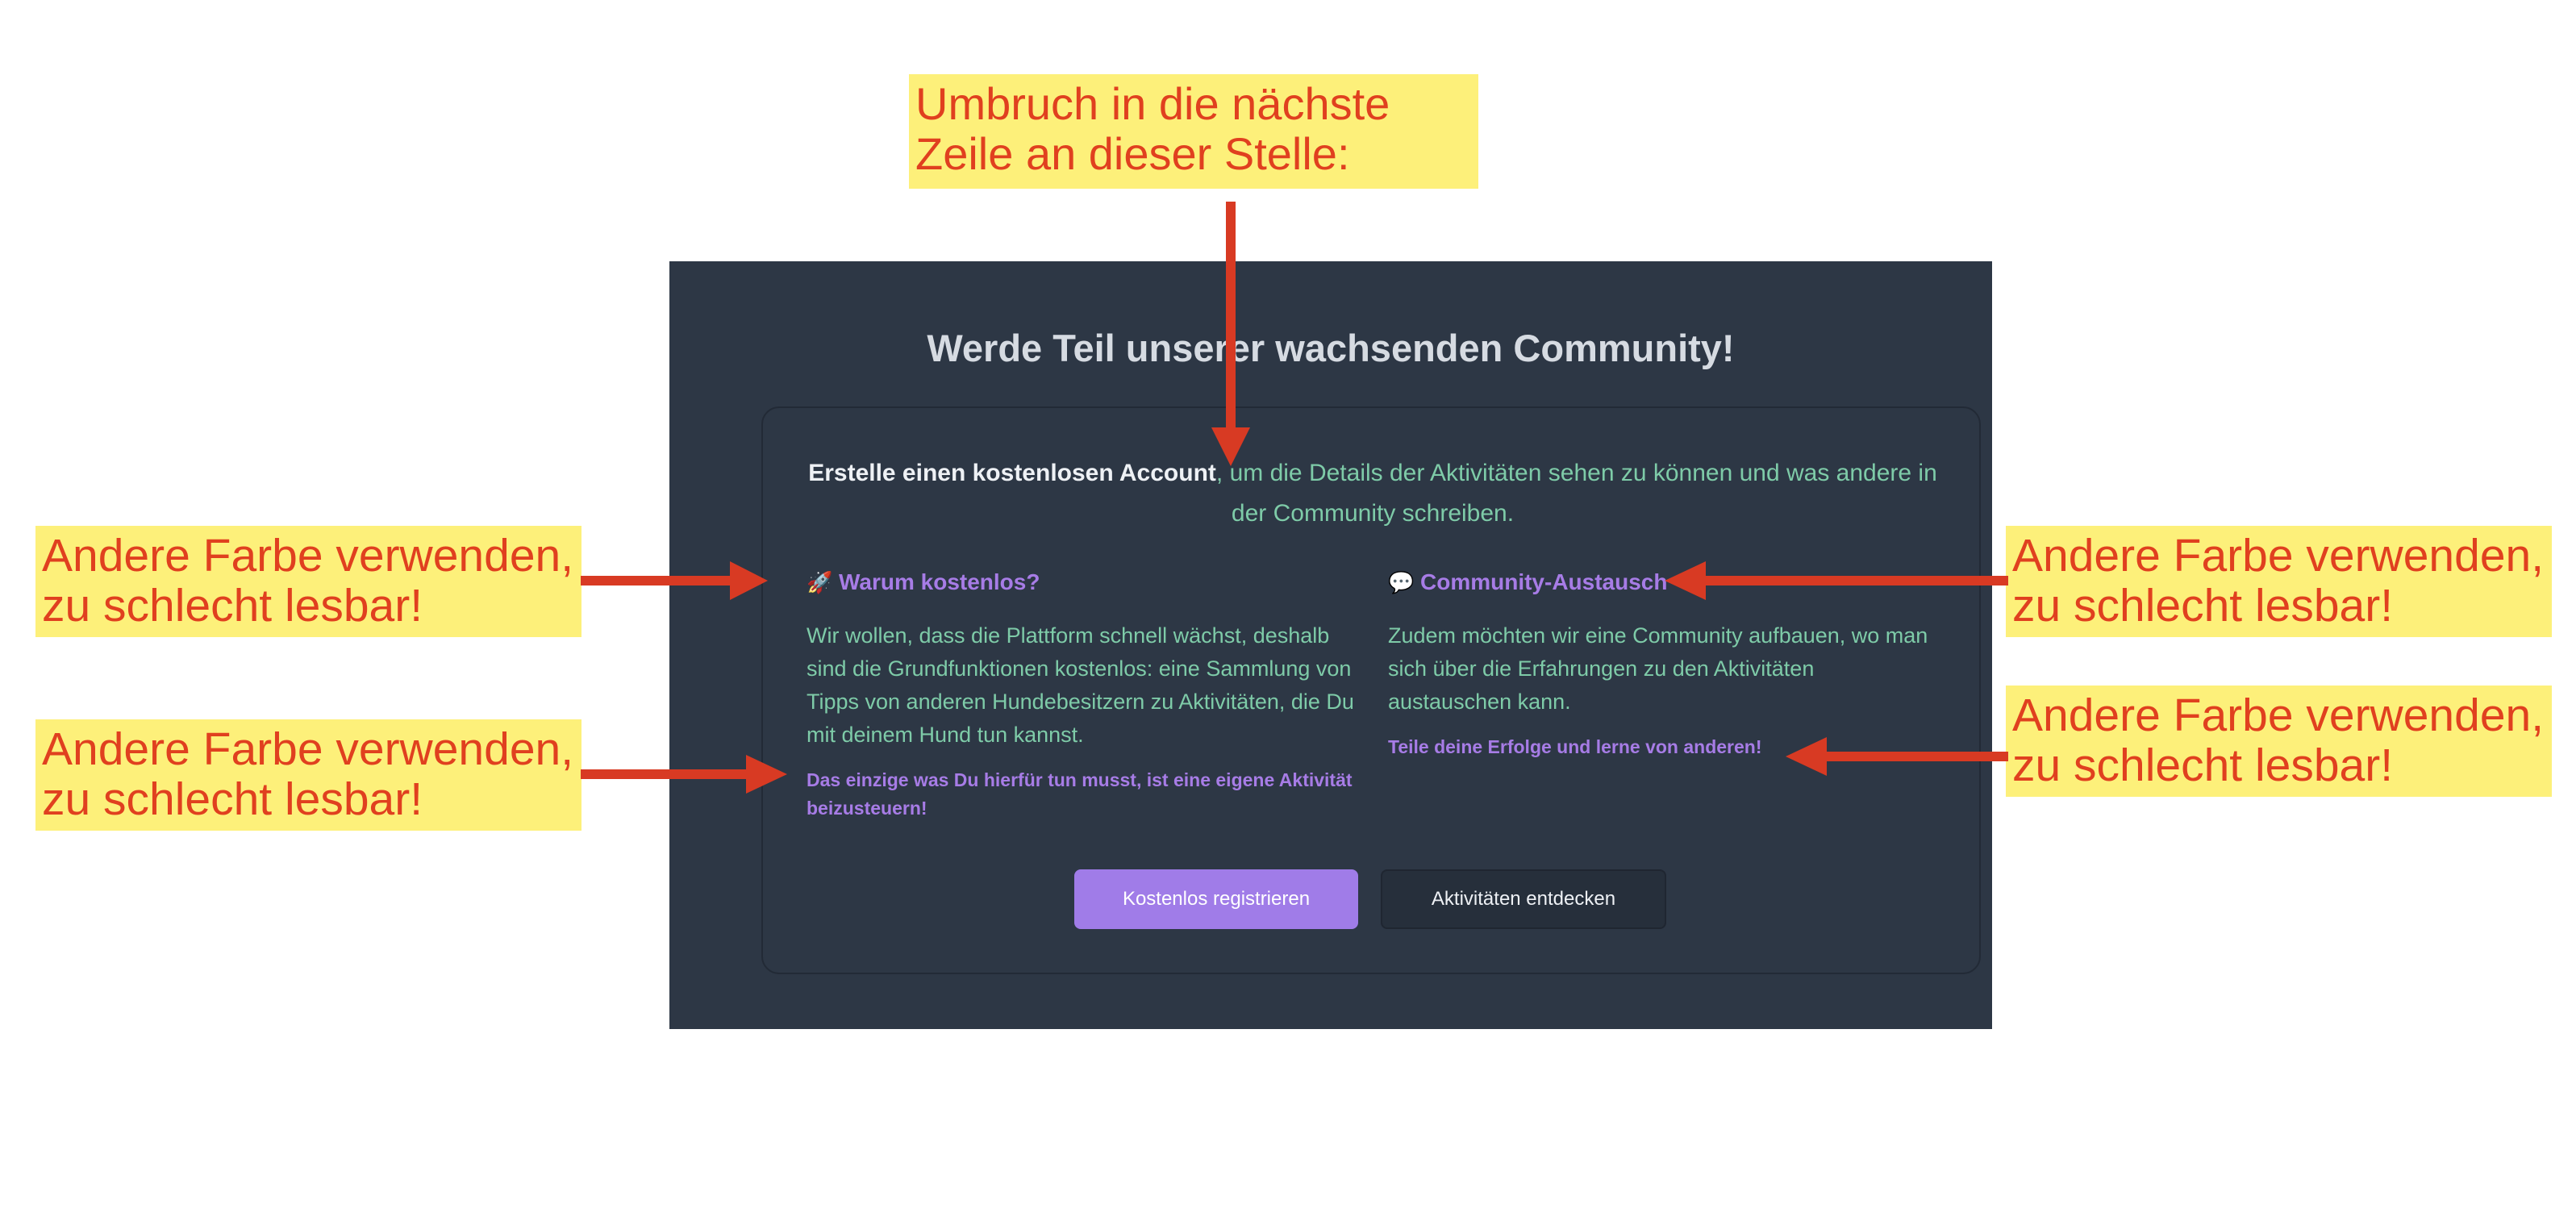 This screenshot has height=1221, width=2576. What do you see at coordinates (1231, 316) in the screenshot?
I see `arrow-down` at bounding box center [1231, 316].